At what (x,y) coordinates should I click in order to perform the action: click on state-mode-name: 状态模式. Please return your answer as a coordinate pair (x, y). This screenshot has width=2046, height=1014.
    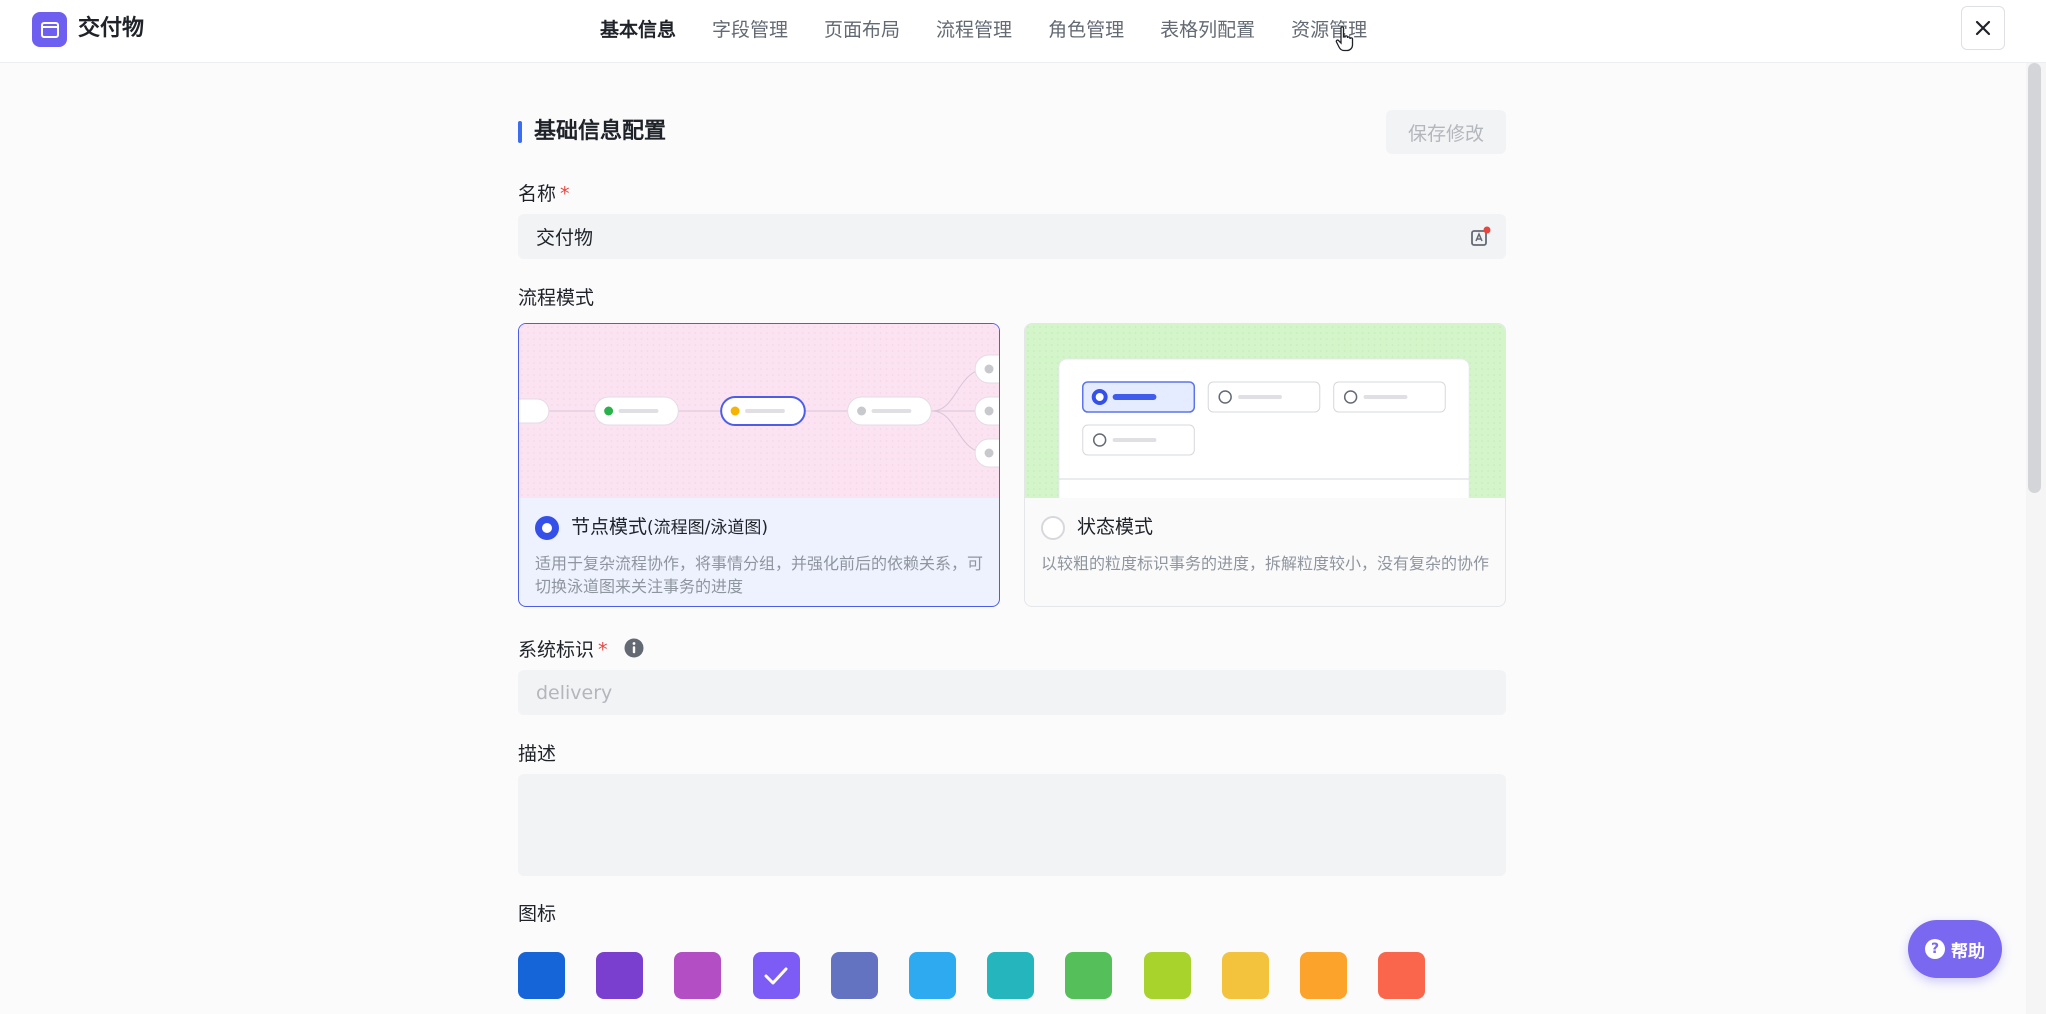
    Looking at the image, I should click on (1115, 527).